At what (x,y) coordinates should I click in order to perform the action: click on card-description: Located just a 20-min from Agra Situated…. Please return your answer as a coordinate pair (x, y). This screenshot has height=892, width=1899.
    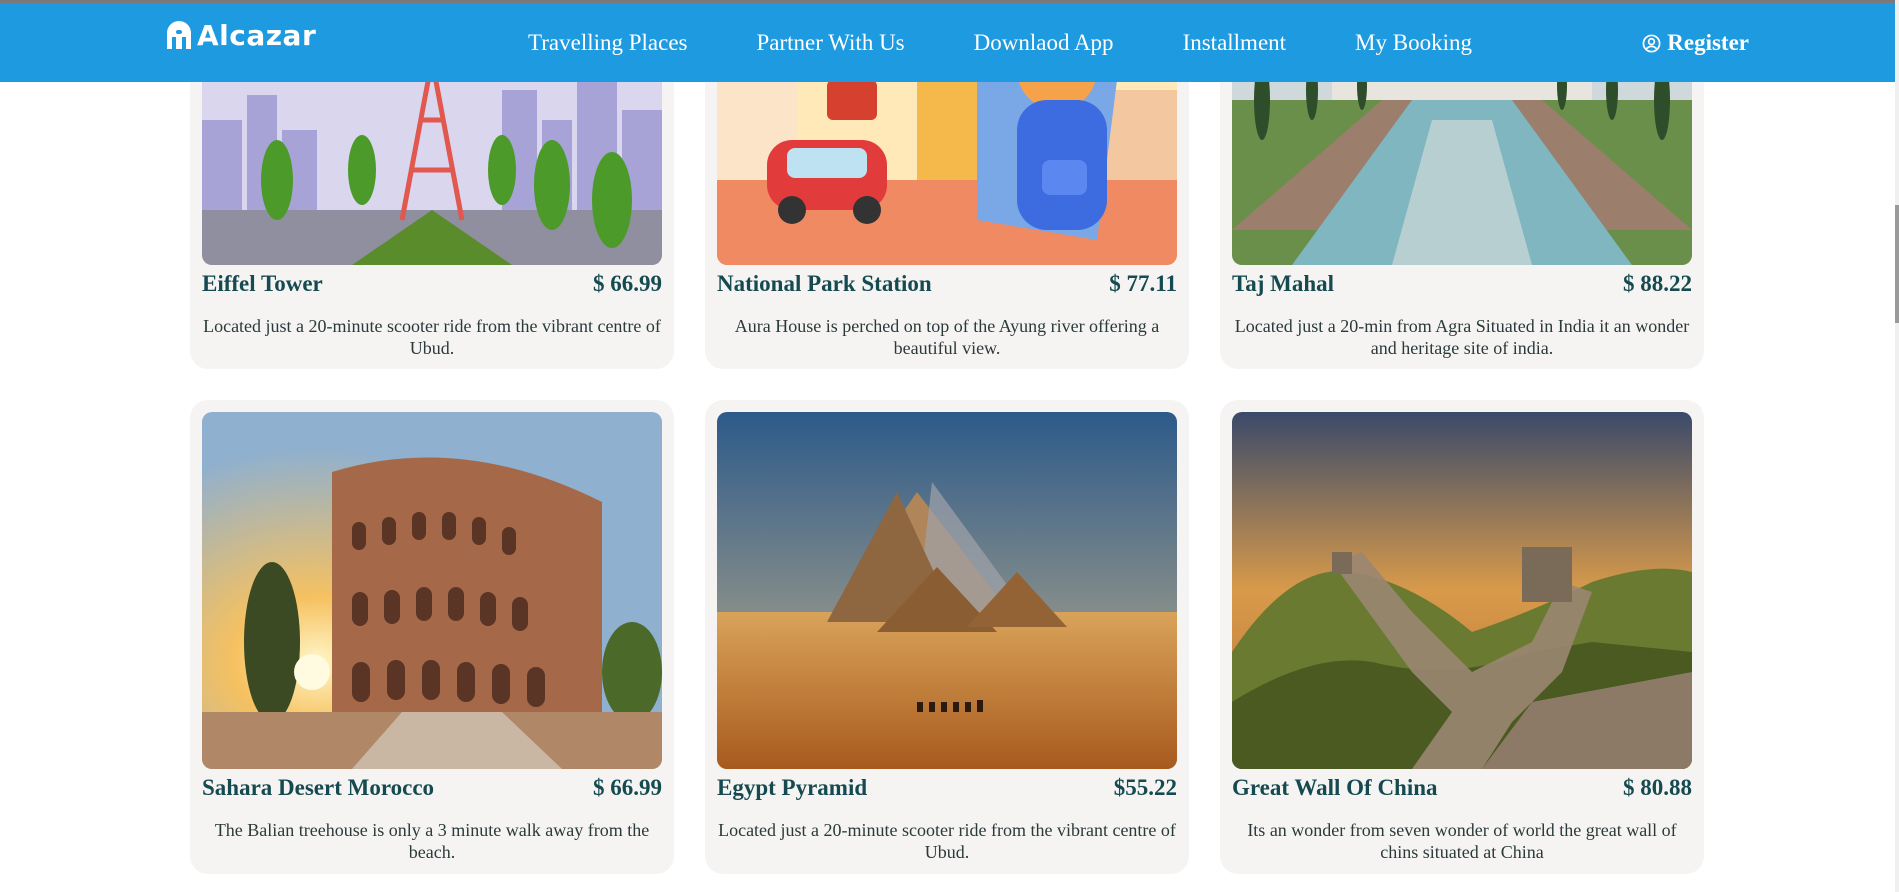
    Looking at the image, I should click on (1462, 337).